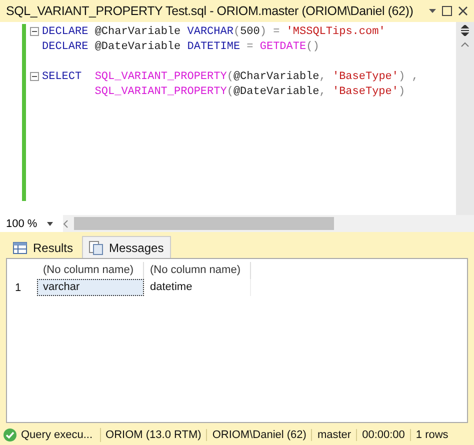  I want to click on dropdown-icon, so click(432, 11).